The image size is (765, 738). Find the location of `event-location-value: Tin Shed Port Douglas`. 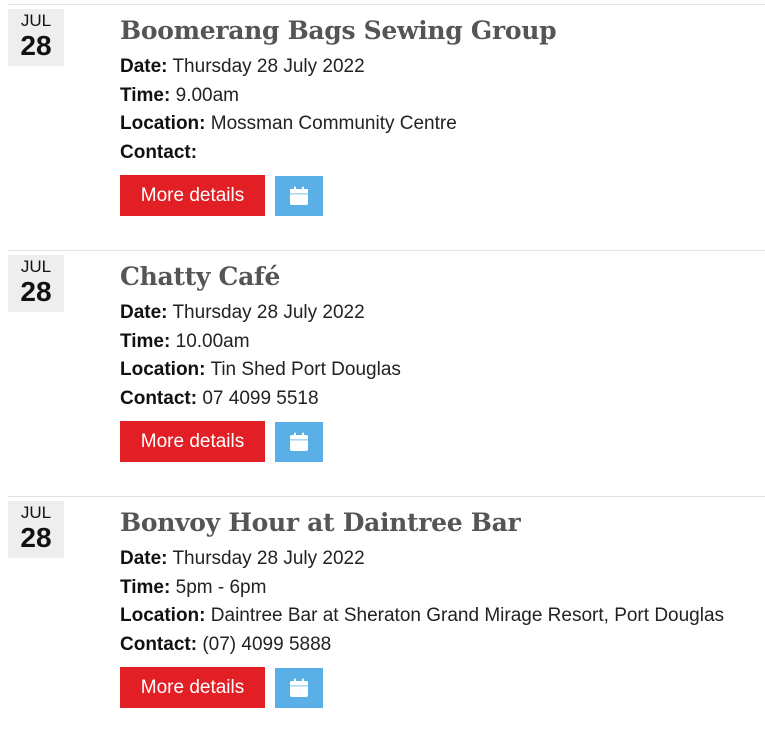

event-location-value: Tin Shed Port Douglas is located at coordinates (305, 369).